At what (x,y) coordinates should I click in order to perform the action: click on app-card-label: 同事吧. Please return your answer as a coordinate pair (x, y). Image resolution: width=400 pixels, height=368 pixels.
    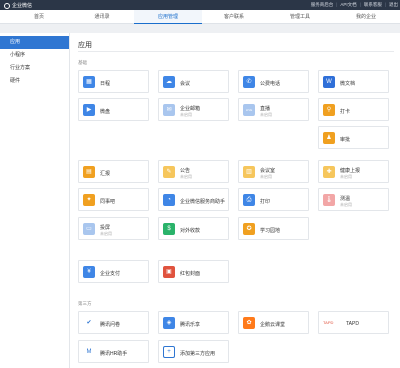
    Looking at the image, I should click on (108, 202).